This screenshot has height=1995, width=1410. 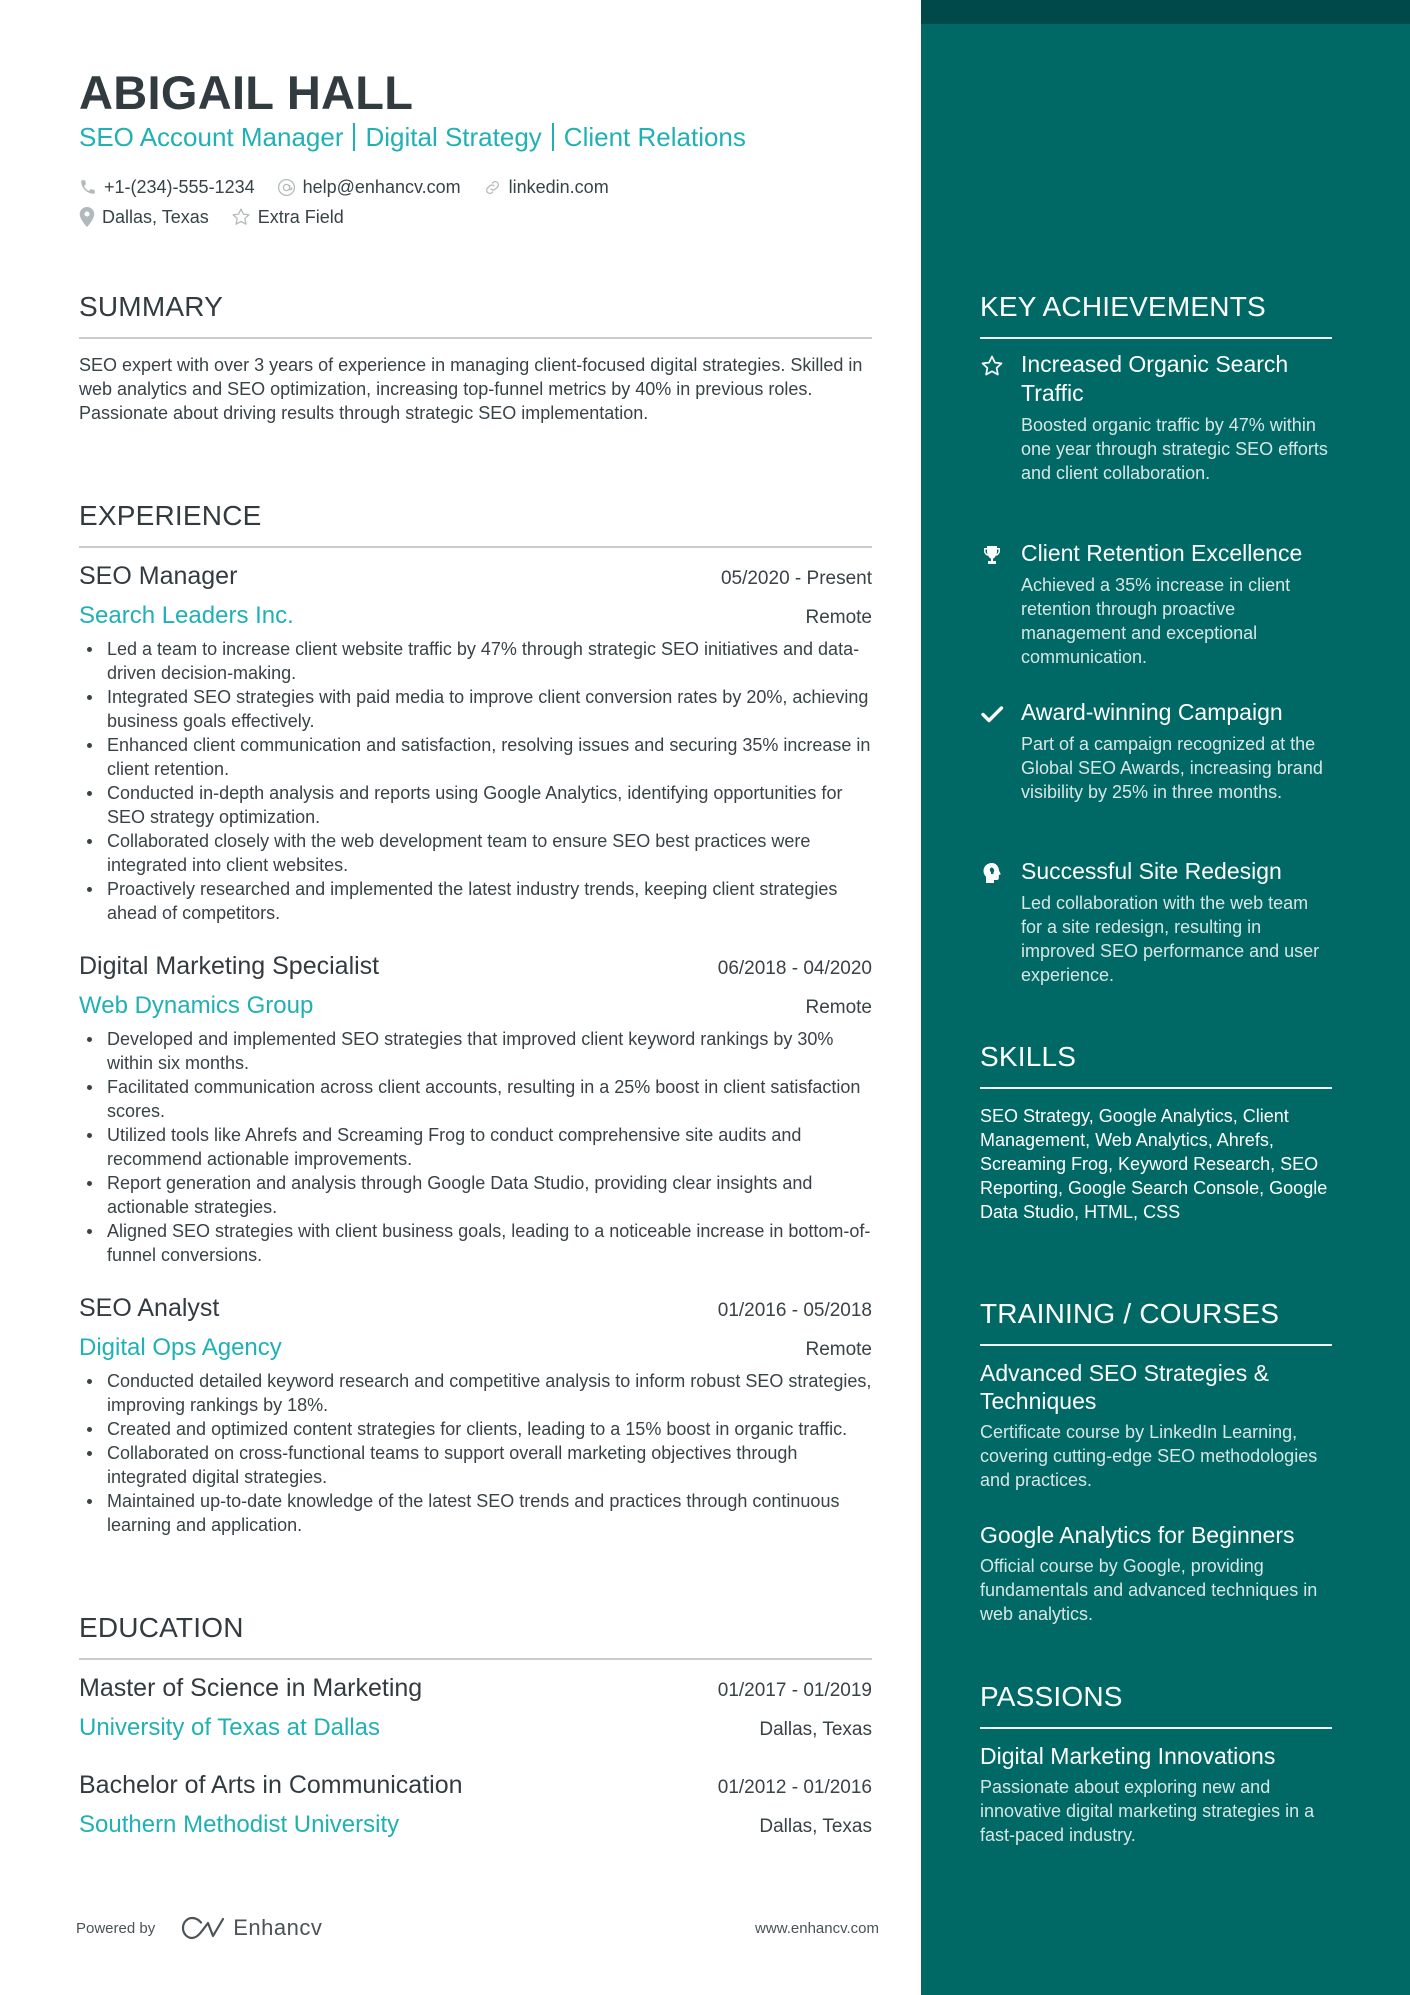 I want to click on contact-phone: +1-(234)-555-1234, so click(x=167, y=187).